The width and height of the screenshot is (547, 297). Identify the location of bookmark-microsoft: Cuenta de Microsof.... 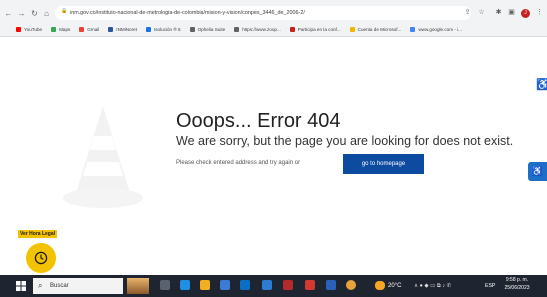
(375, 29).